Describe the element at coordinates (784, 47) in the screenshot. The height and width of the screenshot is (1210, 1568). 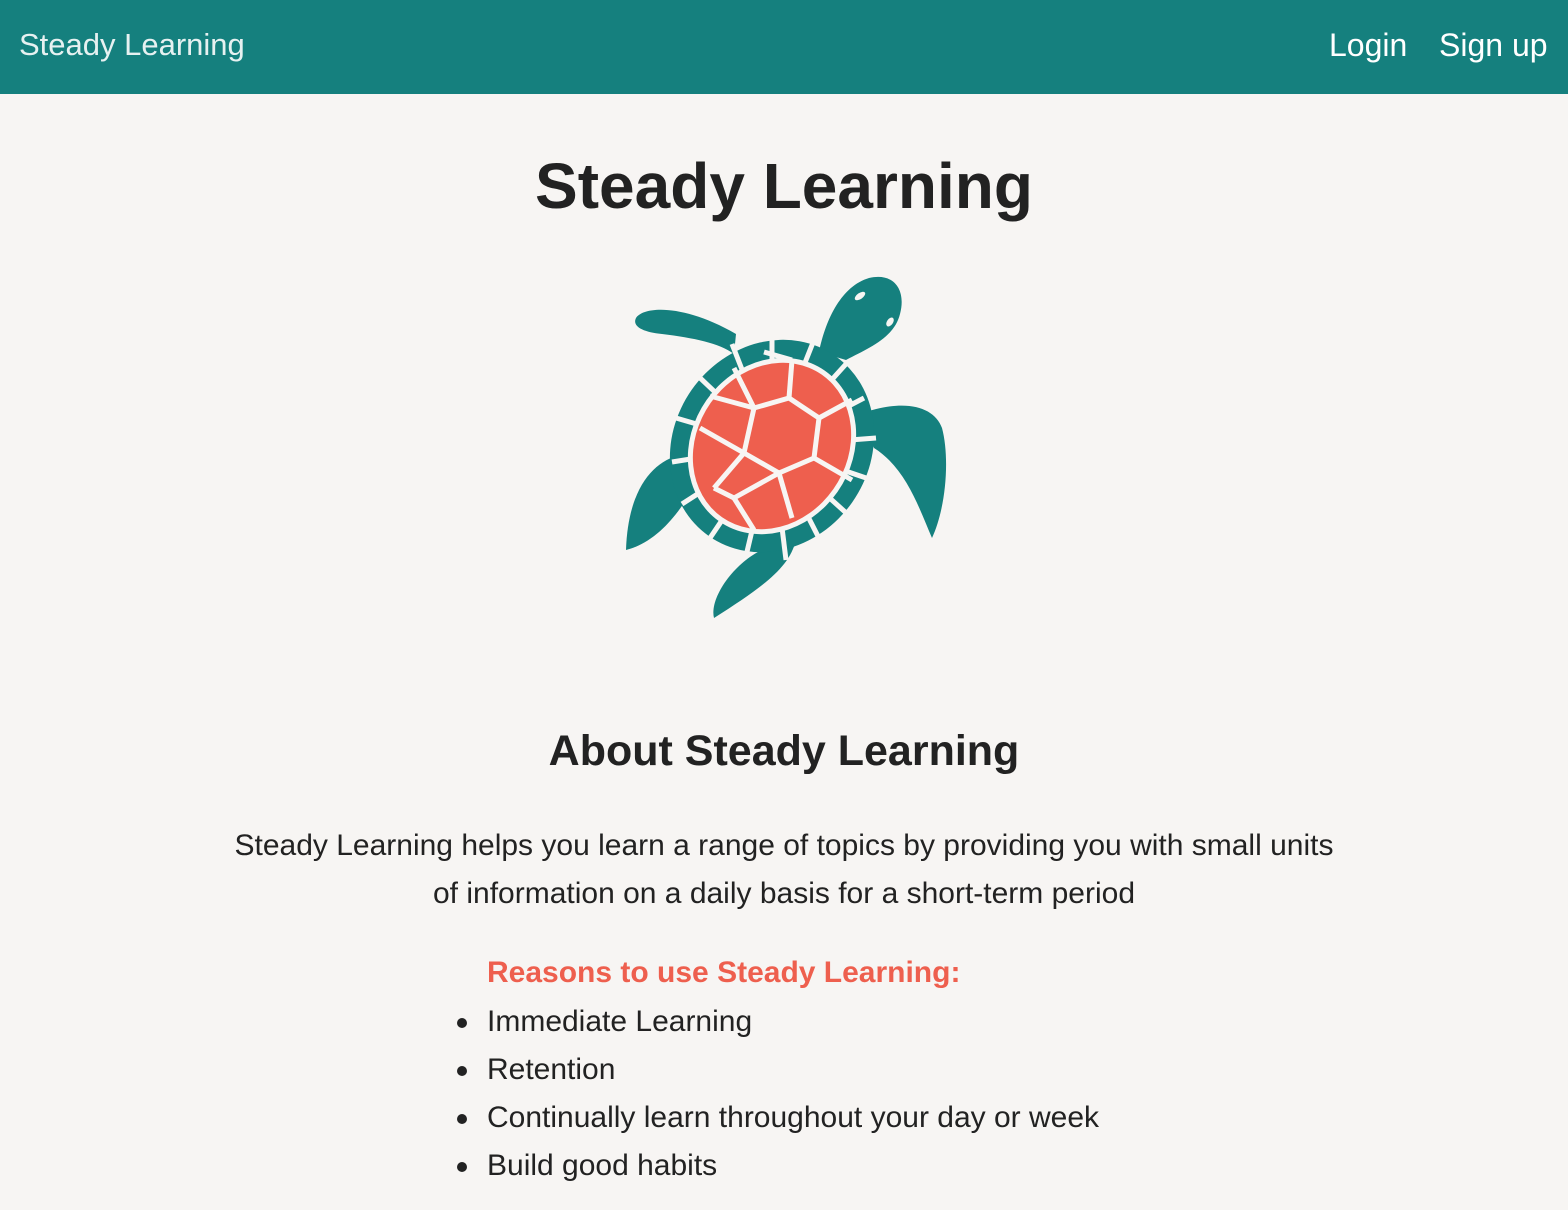
I see `top-navbar: Steady Learning Login Sign up` at that location.